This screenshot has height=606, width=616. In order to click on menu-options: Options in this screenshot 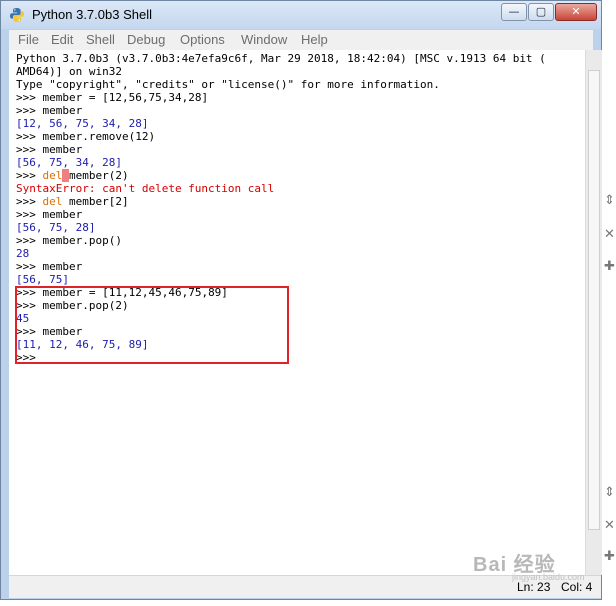, I will do `click(202, 39)`.